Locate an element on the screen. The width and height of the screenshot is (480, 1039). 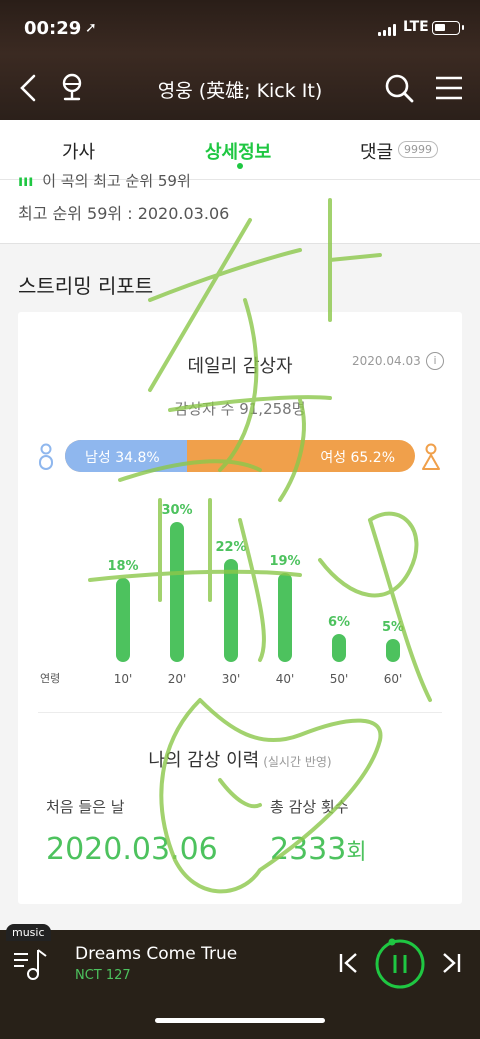
age-bar-value-label: 18% is located at coordinates (123, 566).